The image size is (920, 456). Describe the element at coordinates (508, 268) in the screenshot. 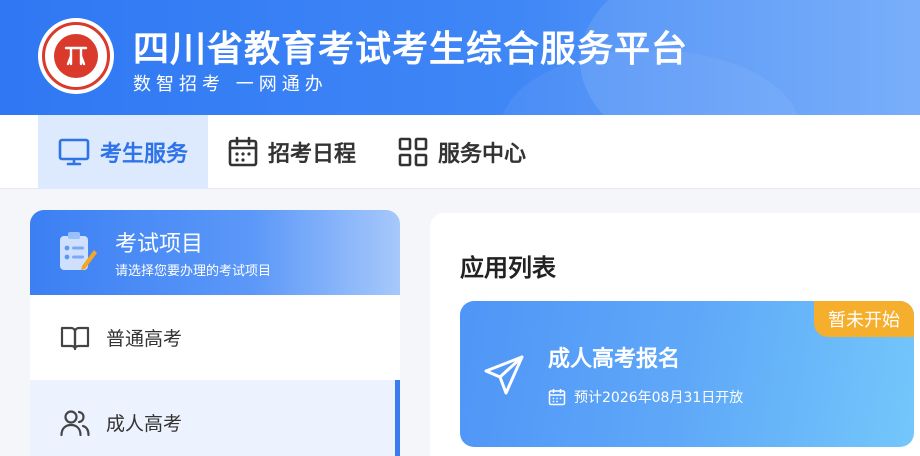

I see `app-list-title: 应用列表` at that location.